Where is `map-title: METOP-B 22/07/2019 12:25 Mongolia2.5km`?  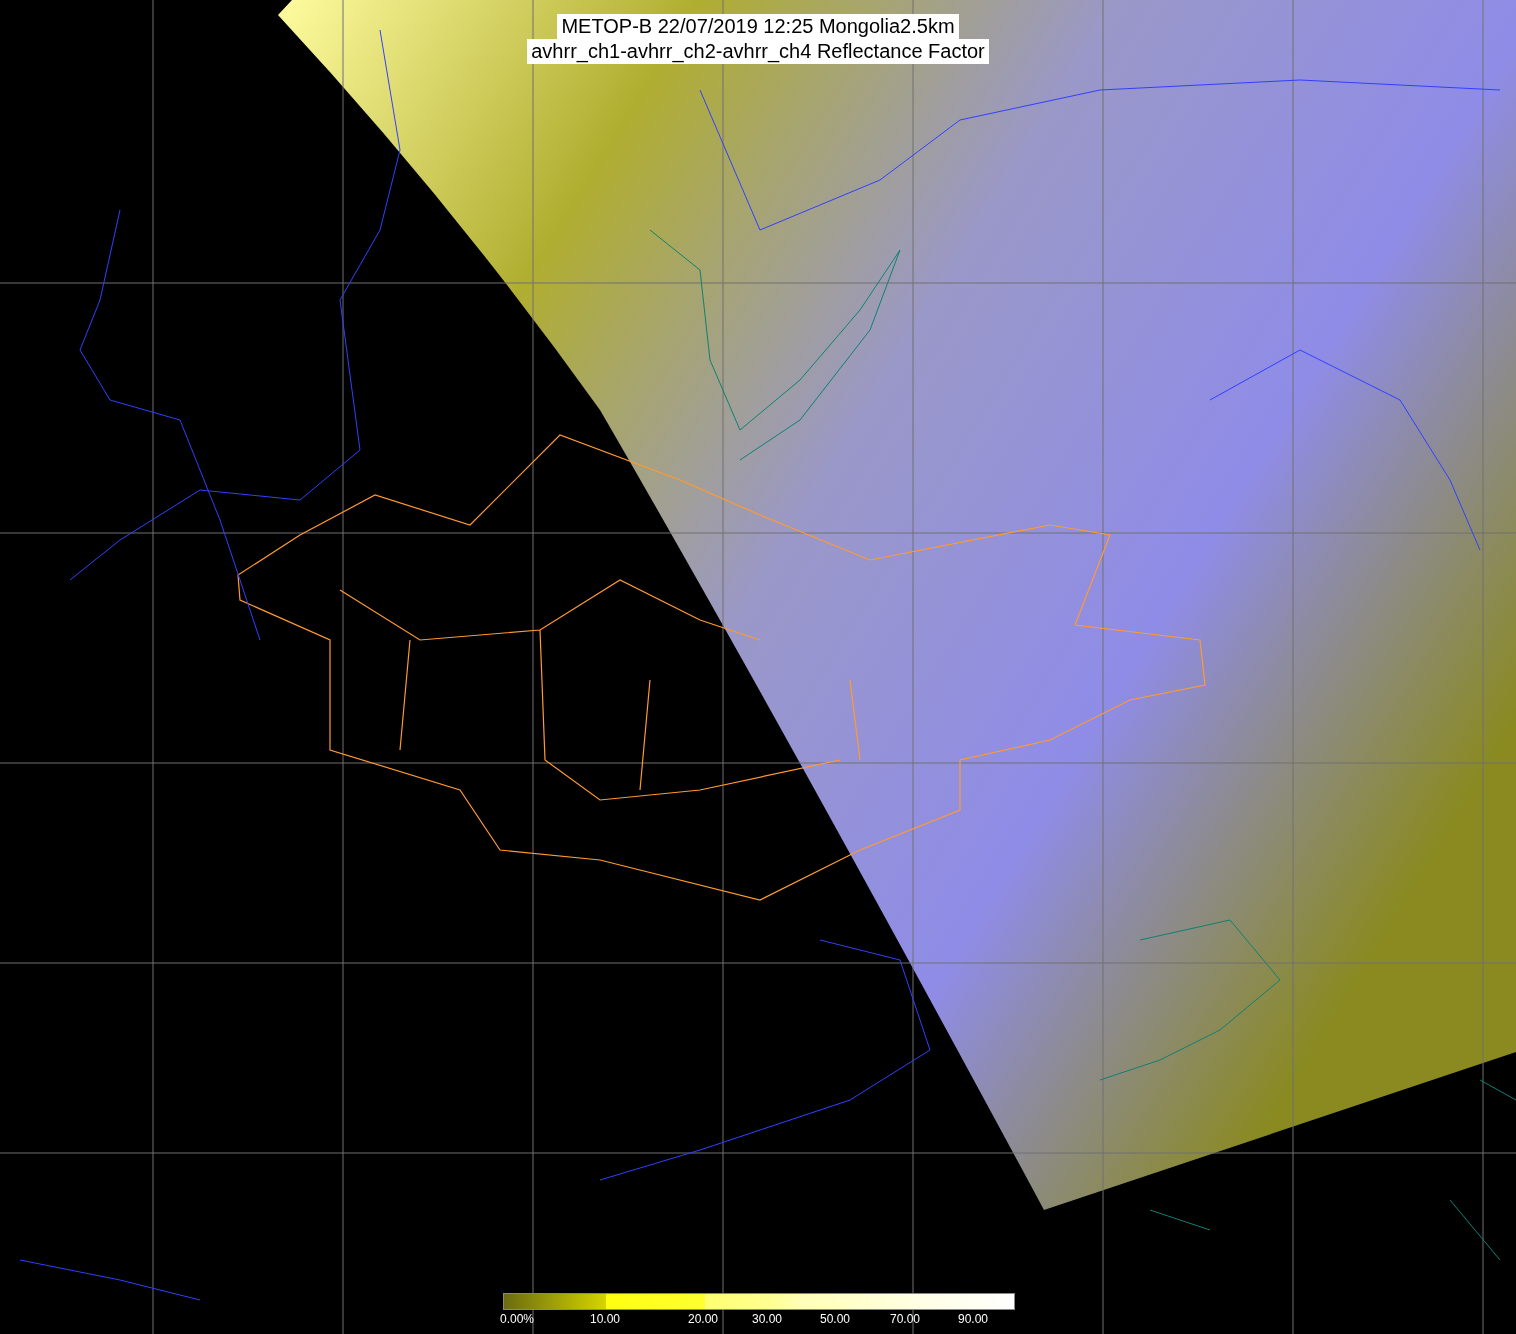 map-title: METOP-B 22/07/2019 12:25 Mongolia2.5km is located at coordinates (758, 26).